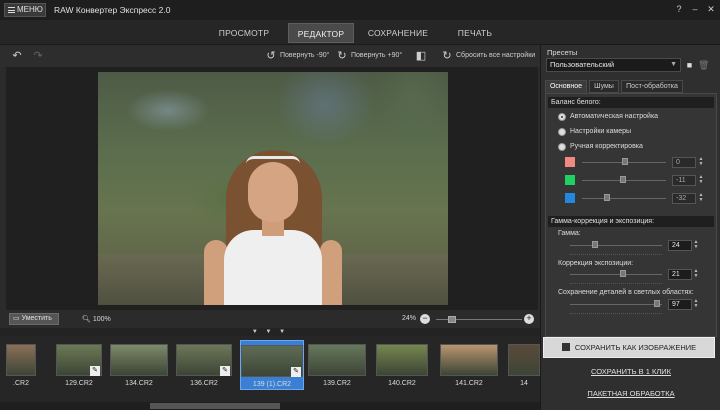  I want to click on save-as-image-label: СОХРАНИТЬ КАК ИЗОБРАЖЕНИЕ, so click(635, 347).